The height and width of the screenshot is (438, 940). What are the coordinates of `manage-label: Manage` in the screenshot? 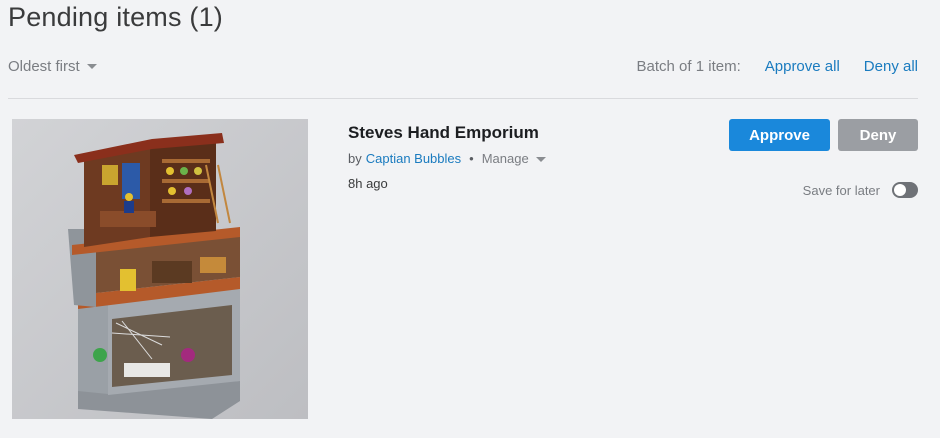 It's located at (505, 158).